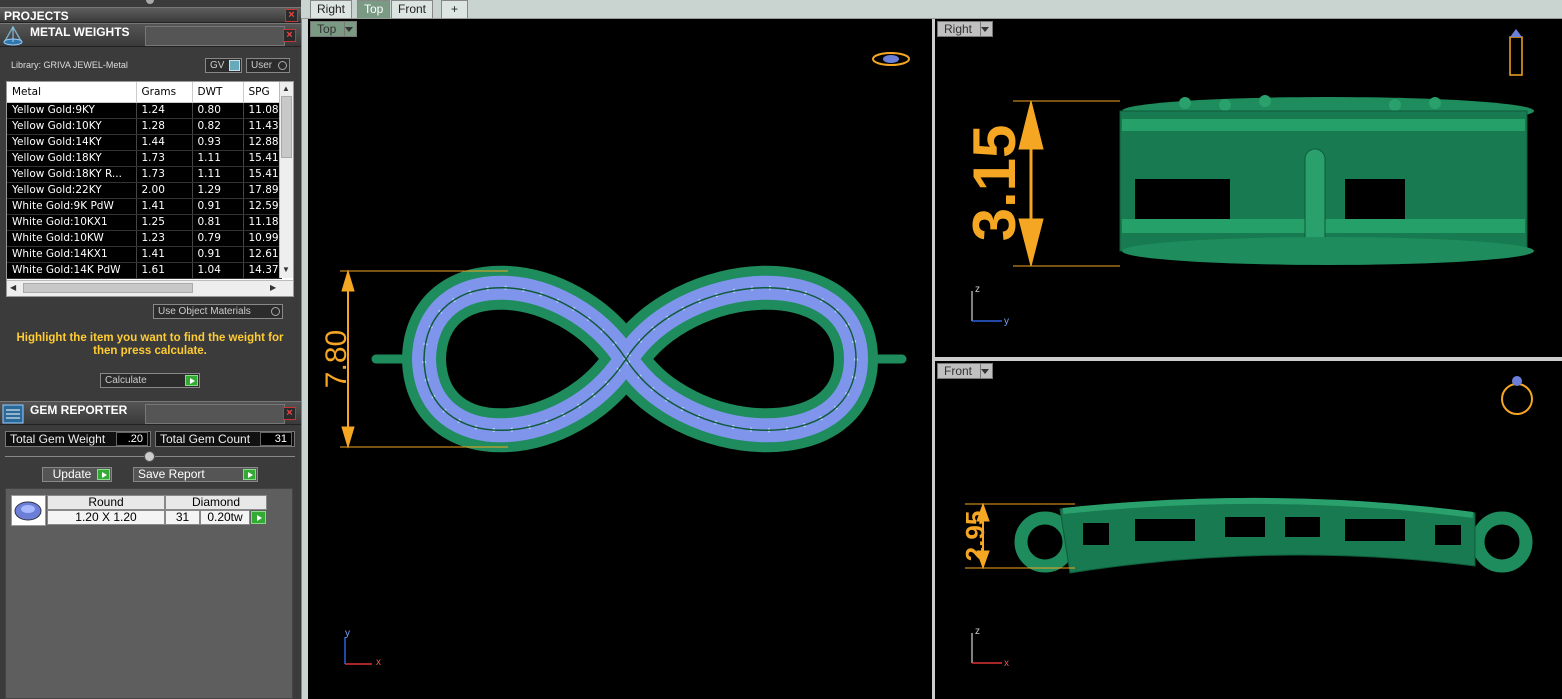 Image resolution: width=1562 pixels, height=699 pixels. What do you see at coordinates (289, 413) in the screenshot?
I see `close-gem-reporter-icon: ×` at bounding box center [289, 413].